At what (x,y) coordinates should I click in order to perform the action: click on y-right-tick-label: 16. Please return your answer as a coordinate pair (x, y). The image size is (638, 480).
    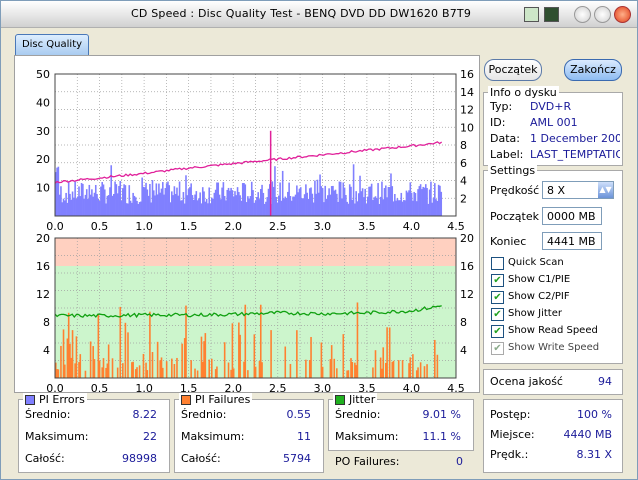
    Looking at the image, I should click on (467, 266).